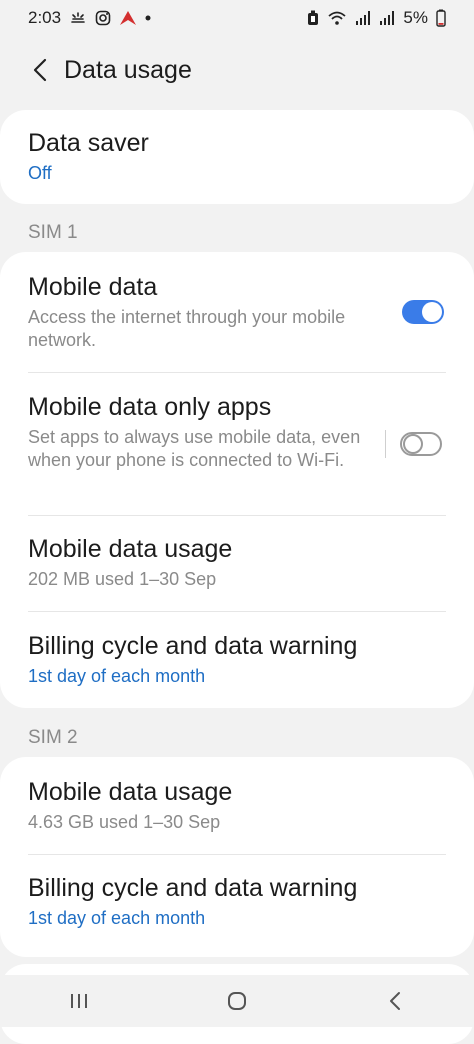 Image resolution: width=474 pixels, height=1044 pixels. I want to click on nav-back-button, so click(395, 1001).